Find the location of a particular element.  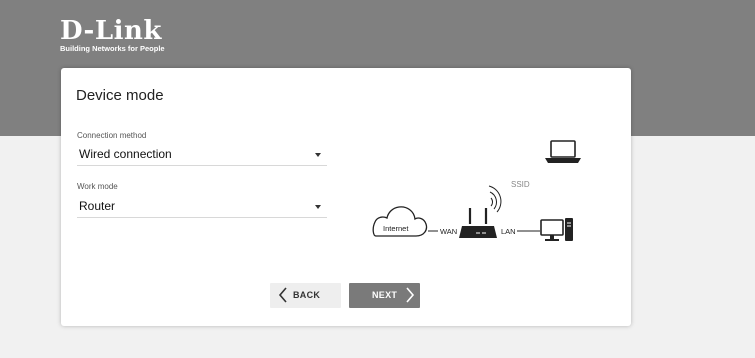

network-diagram: SSID Internet WAN LAN is located at coordinates (476, 190).